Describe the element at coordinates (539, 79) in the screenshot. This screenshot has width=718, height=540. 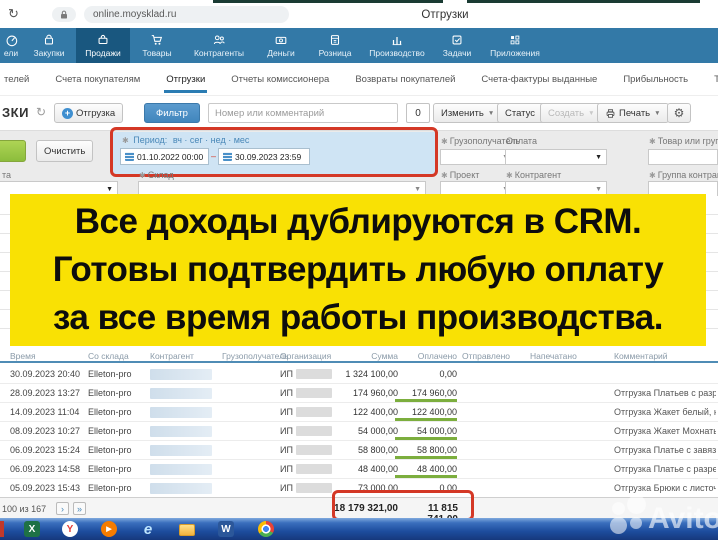
I see `tab-item: Счета-фактуры выданные` at that location.